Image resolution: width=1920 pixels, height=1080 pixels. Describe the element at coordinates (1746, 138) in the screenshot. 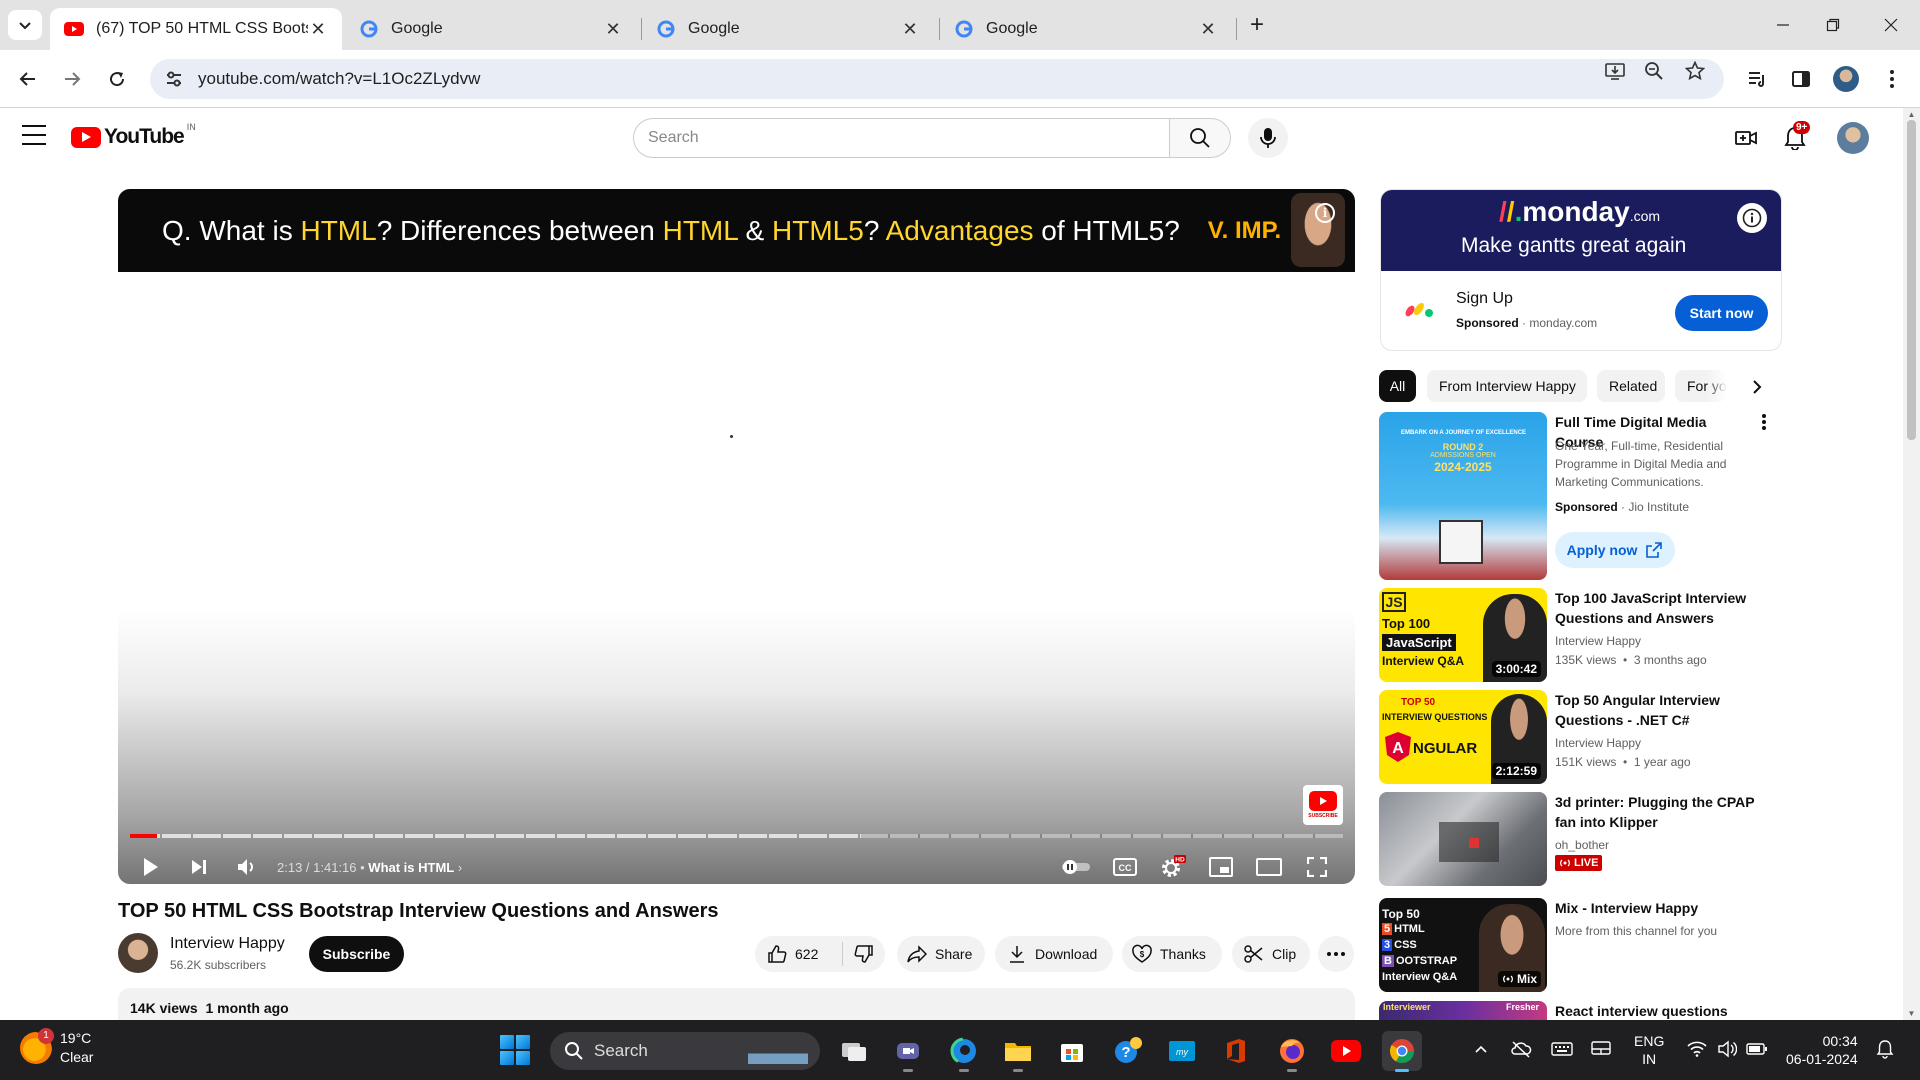

I see `create-button` at that location.